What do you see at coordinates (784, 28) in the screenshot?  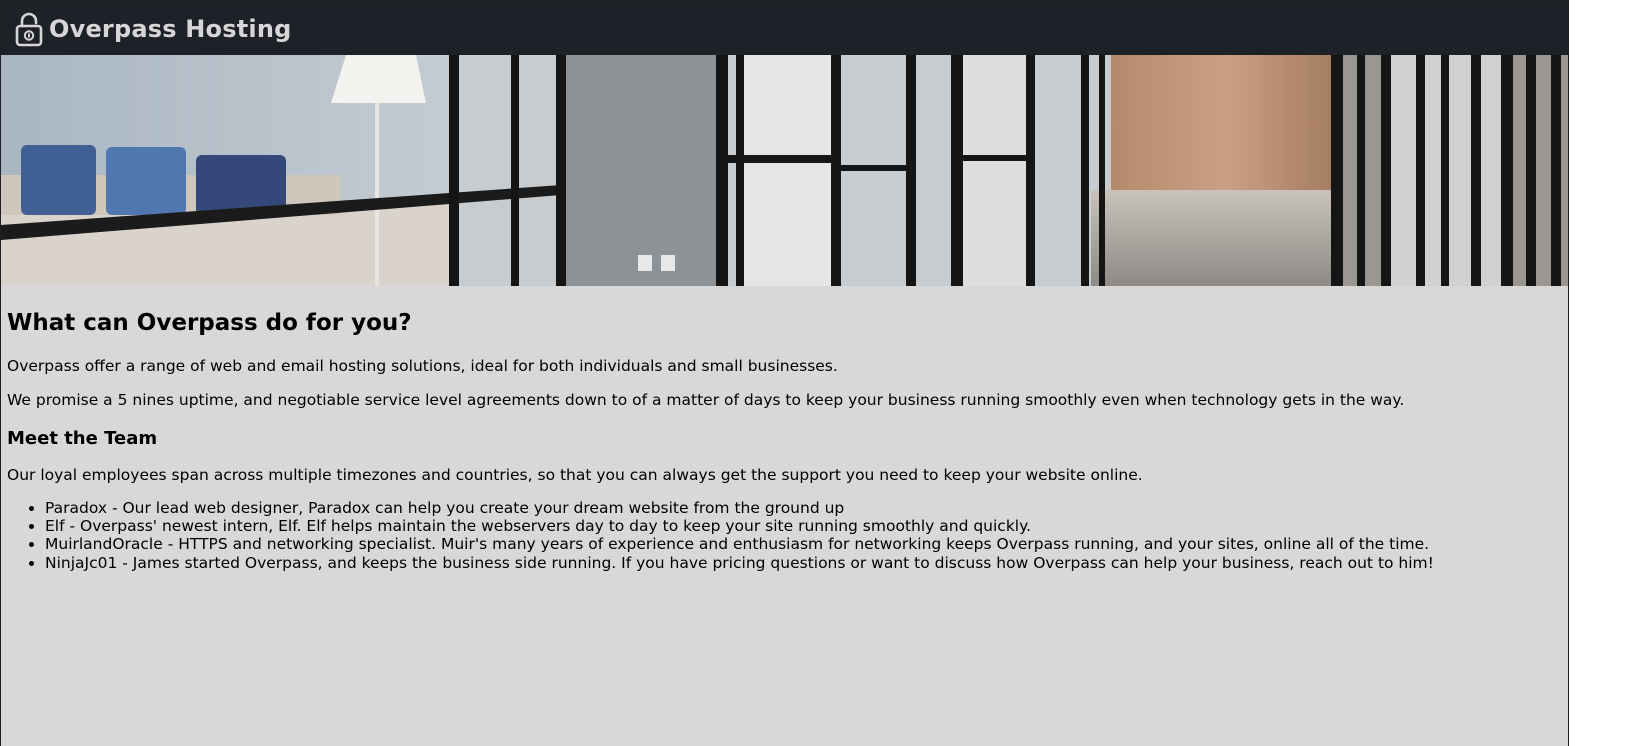 I see `top-navbar: Overpass Hosting` at bounding box center [784, 28].